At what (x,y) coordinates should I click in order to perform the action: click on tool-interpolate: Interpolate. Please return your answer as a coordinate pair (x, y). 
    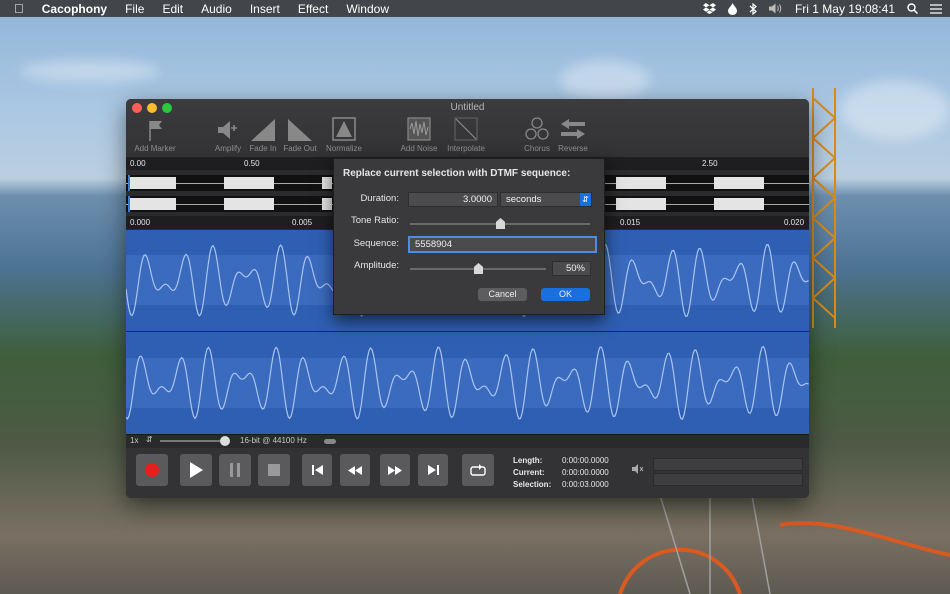
    Looking at the image, I should click on (466, 135).